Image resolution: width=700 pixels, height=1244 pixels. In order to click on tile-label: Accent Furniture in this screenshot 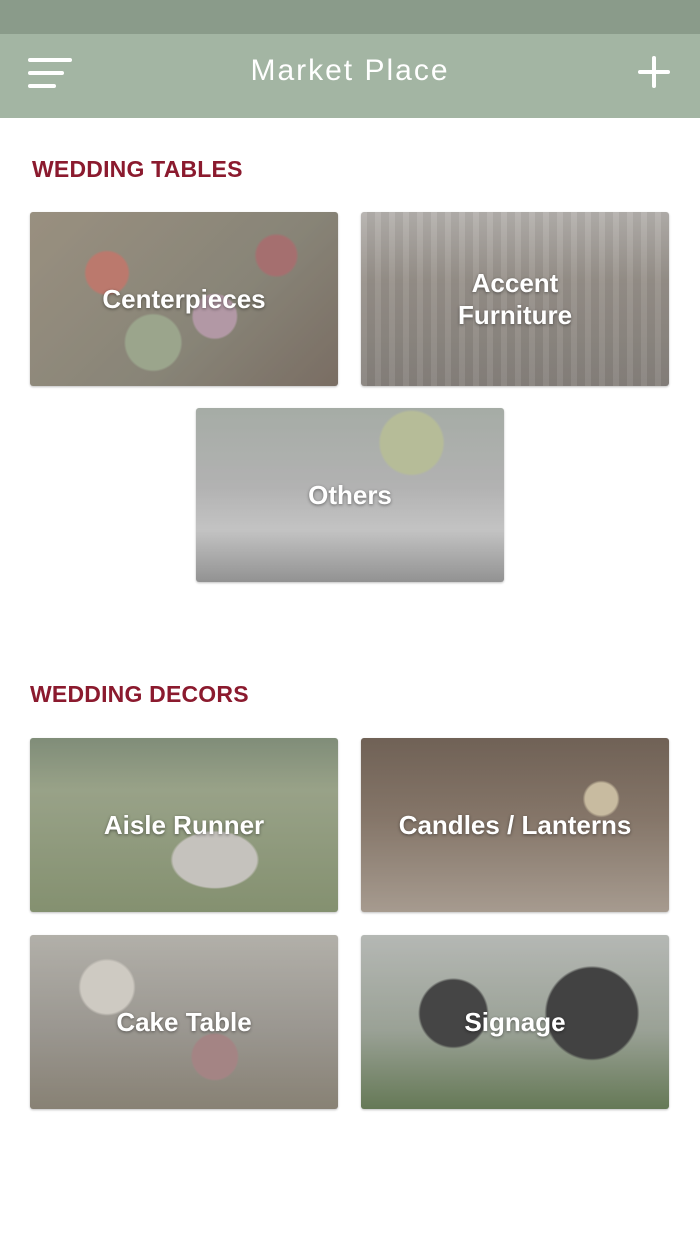, I will do `click(515, 299)`.